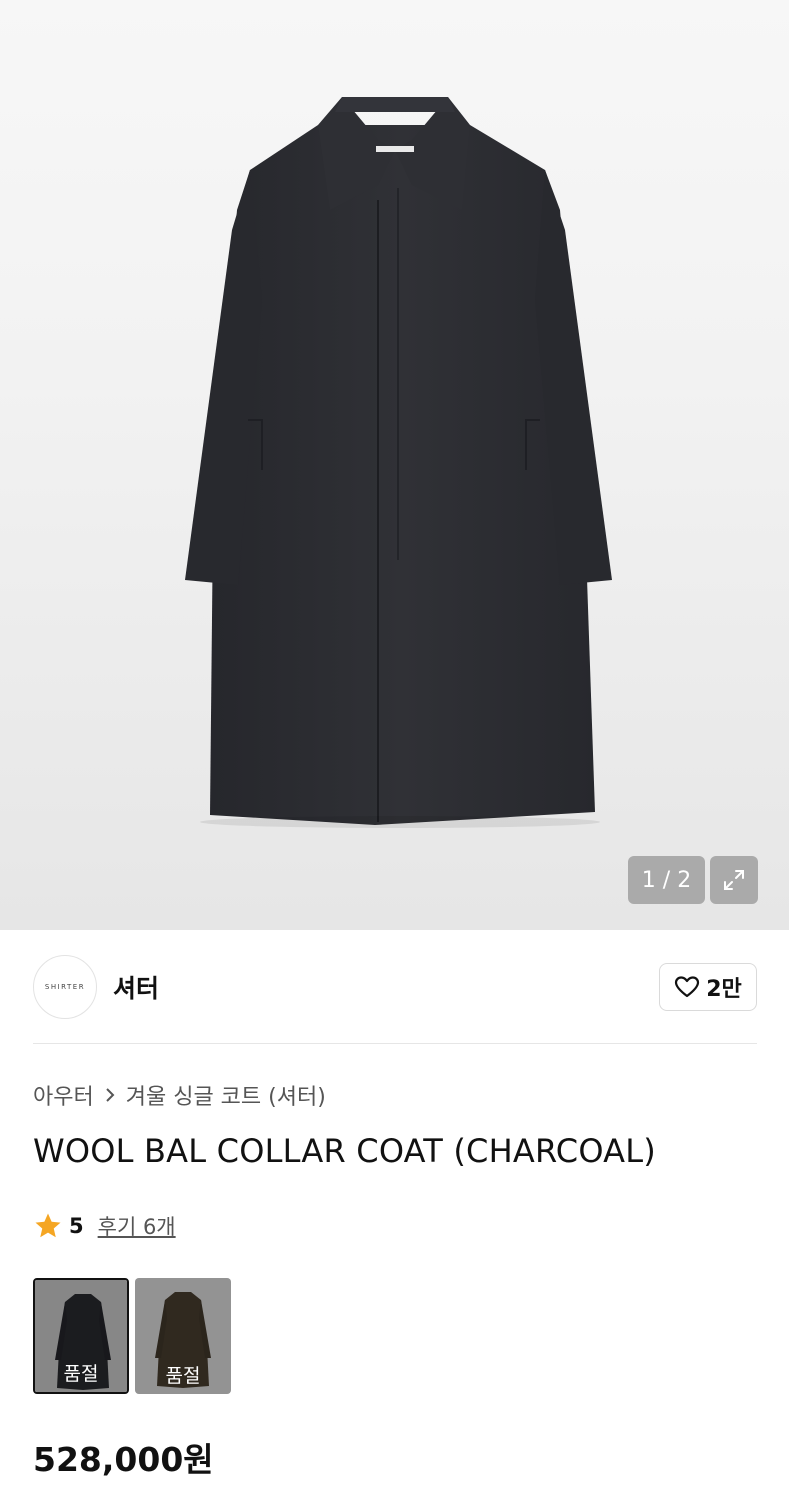 This screenshot has height=1500, width=789. What do you see at coordinates (48, 1225) in the screenshot?
I see `star-icon` at bounding box center [48, 1225].